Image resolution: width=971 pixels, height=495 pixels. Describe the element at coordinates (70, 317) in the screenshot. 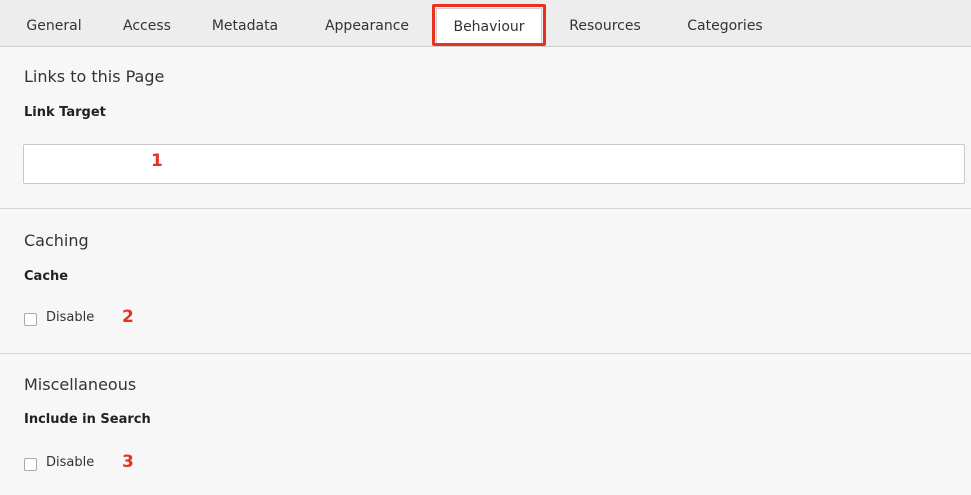

I see `cache-disable-label: Disable` at that location.